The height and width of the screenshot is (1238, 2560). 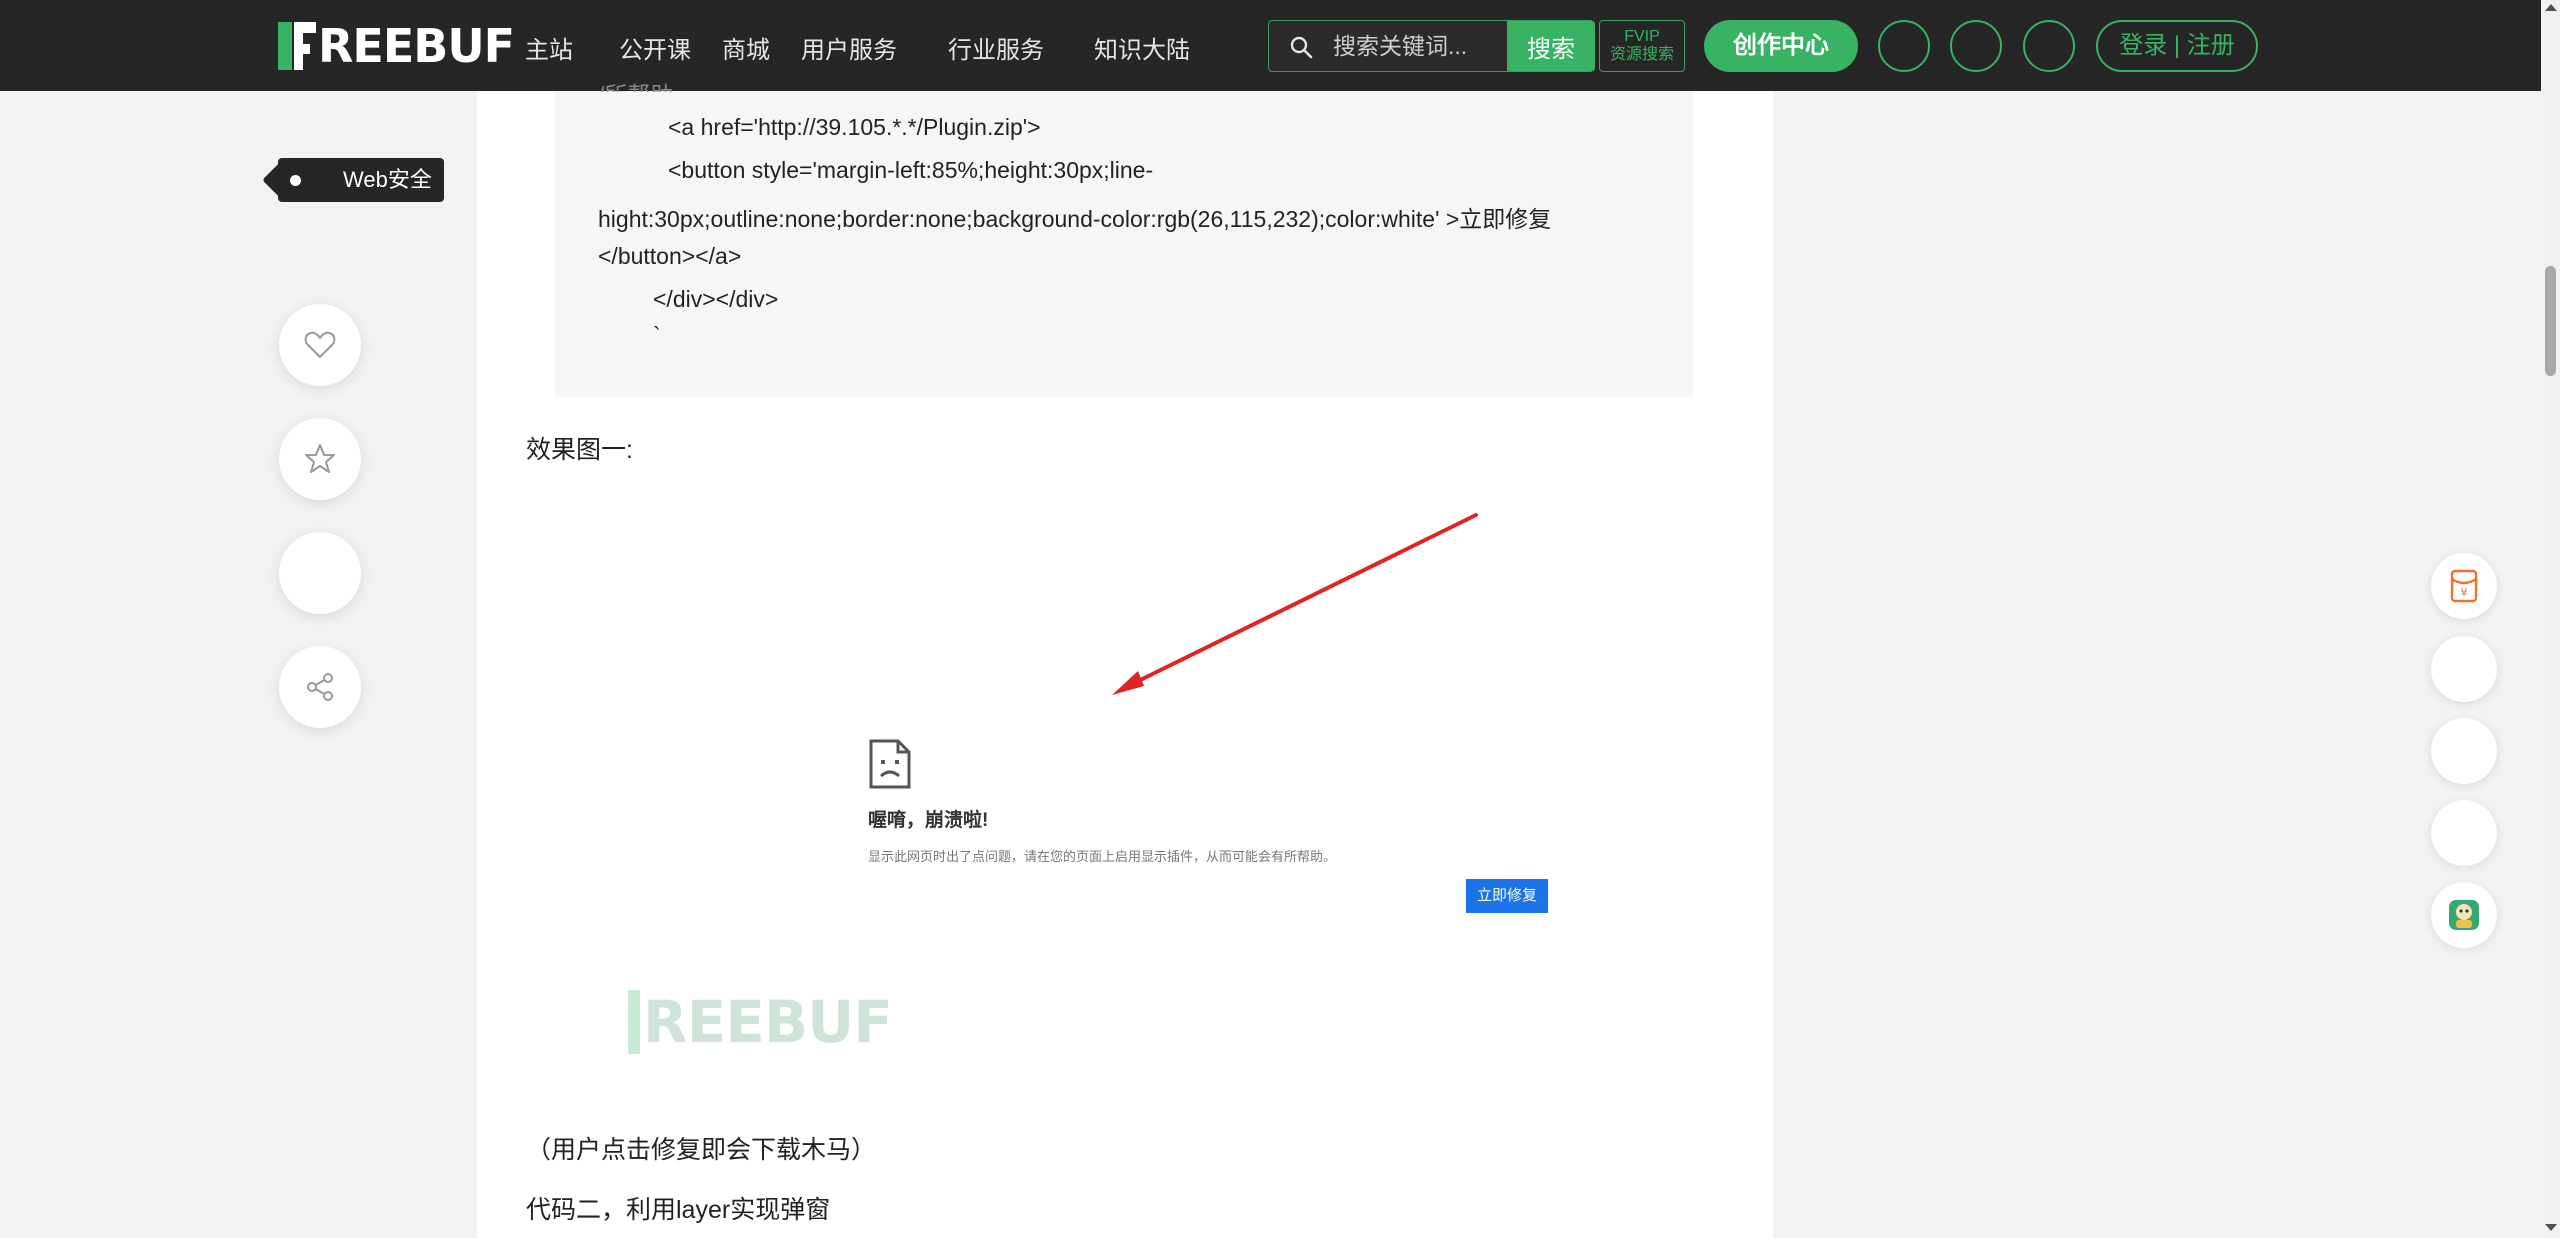 What do you see at coordinates (1418, 46) in the screenshot?
I see `search-input` at bounding box center [1418, 46].